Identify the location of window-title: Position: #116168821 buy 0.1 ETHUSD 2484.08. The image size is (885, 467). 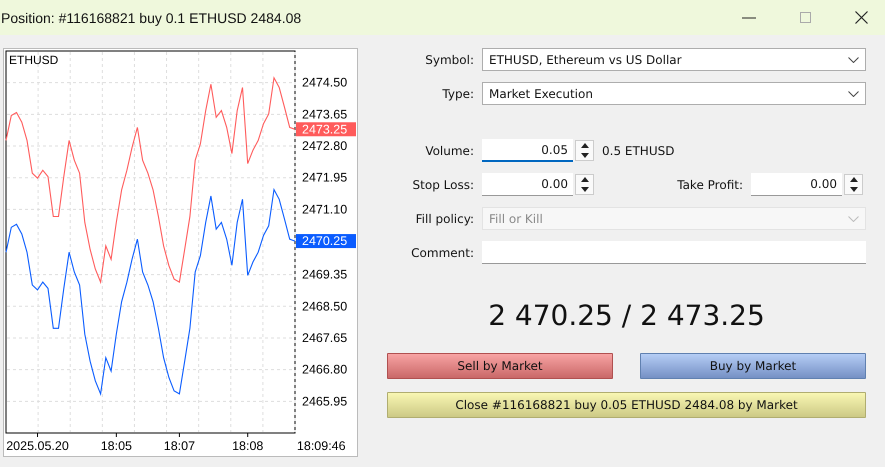
(151, 18).